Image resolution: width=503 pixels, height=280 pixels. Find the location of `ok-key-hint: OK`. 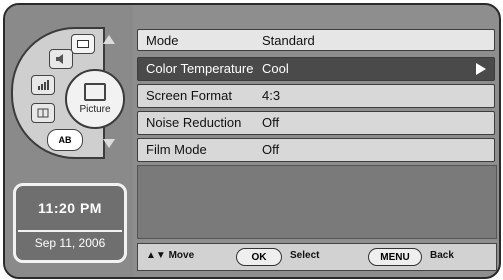

ok-key-hint: OK is located at coordinates (259, 257).